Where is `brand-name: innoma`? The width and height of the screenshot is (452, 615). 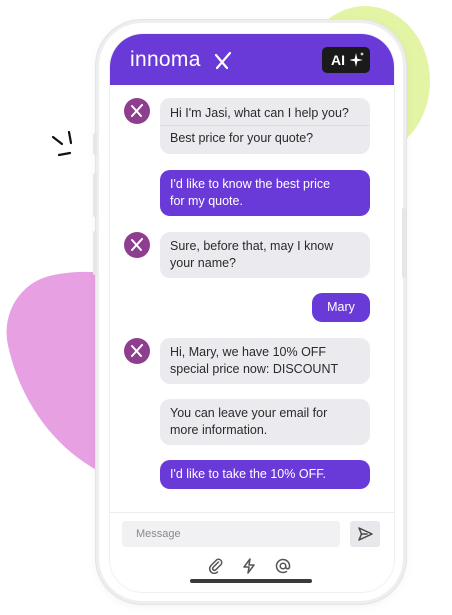
brand-name: innoma is located at coordinates (165, 59).